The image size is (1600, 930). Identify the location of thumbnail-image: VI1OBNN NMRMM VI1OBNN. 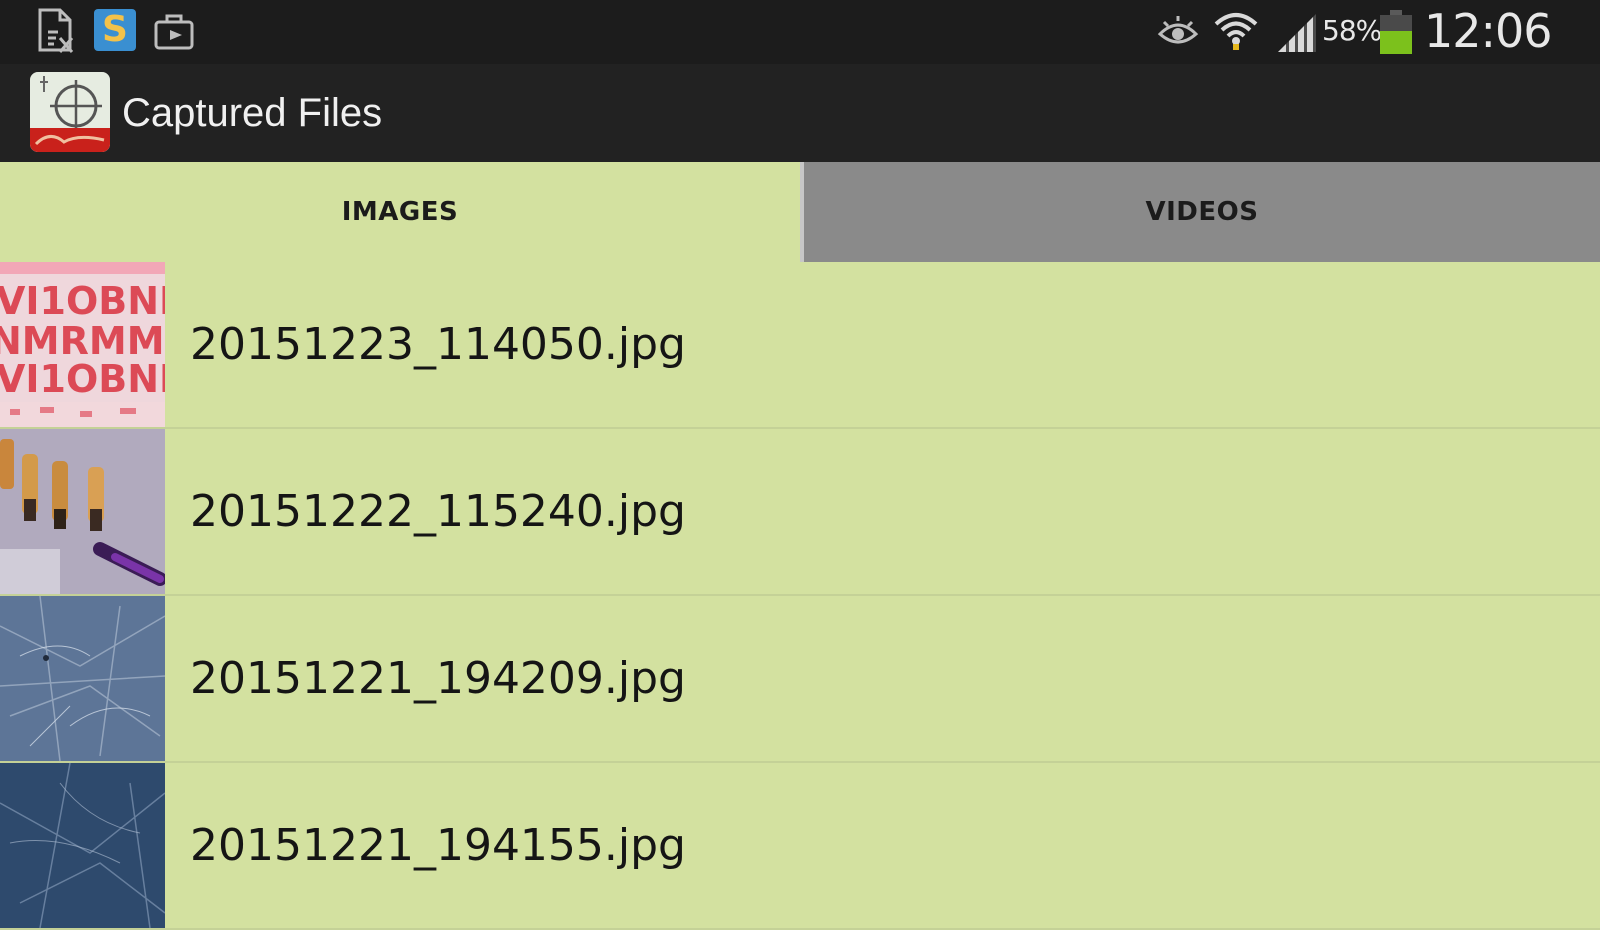
(82, 344).